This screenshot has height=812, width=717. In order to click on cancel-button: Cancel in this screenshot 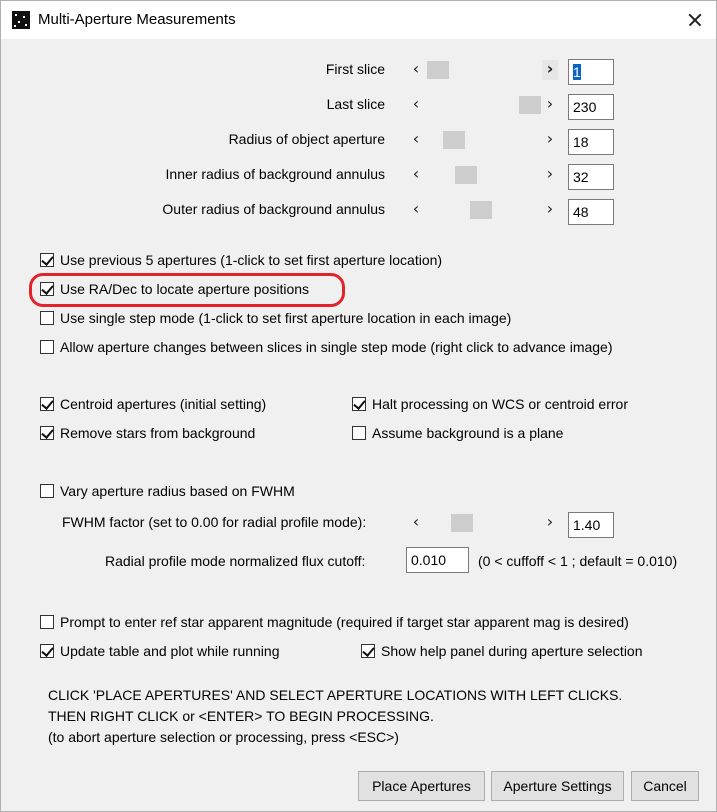, I will do `click(665, 786)`.